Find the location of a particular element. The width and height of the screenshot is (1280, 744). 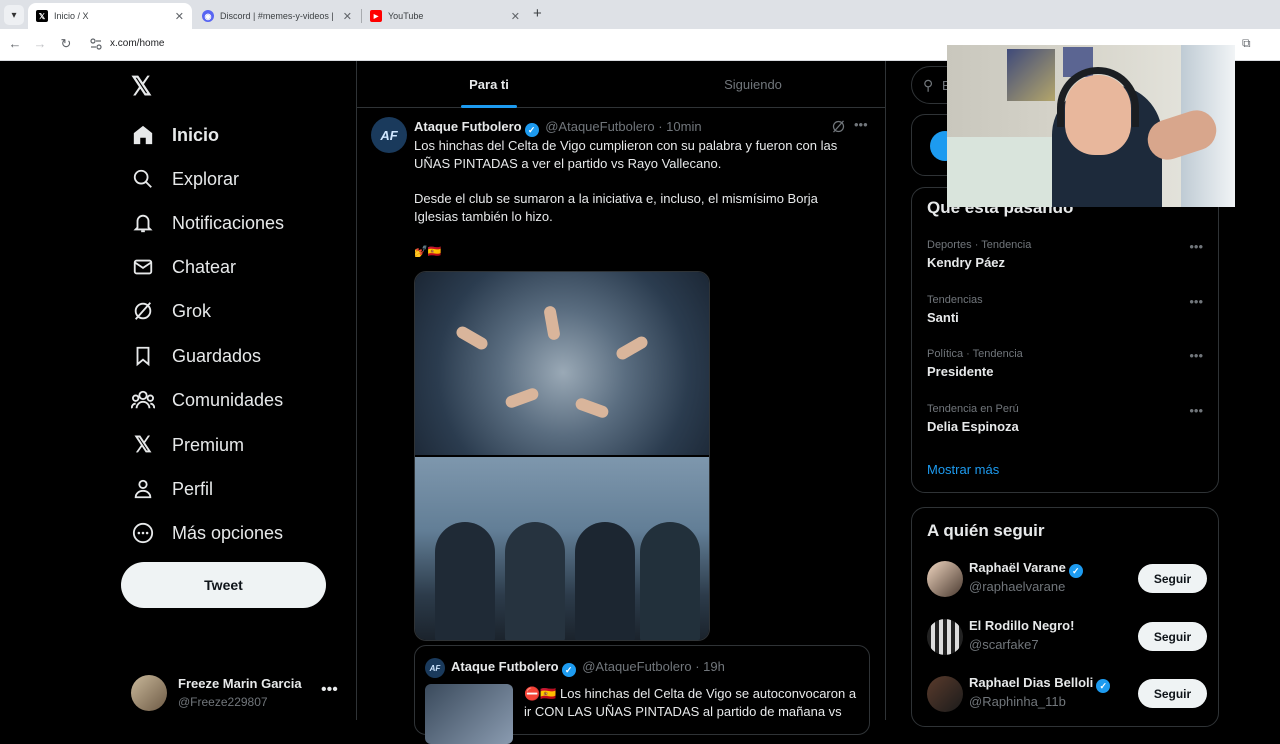

address-bar: x.com/home is located at coordinates (137, 43).